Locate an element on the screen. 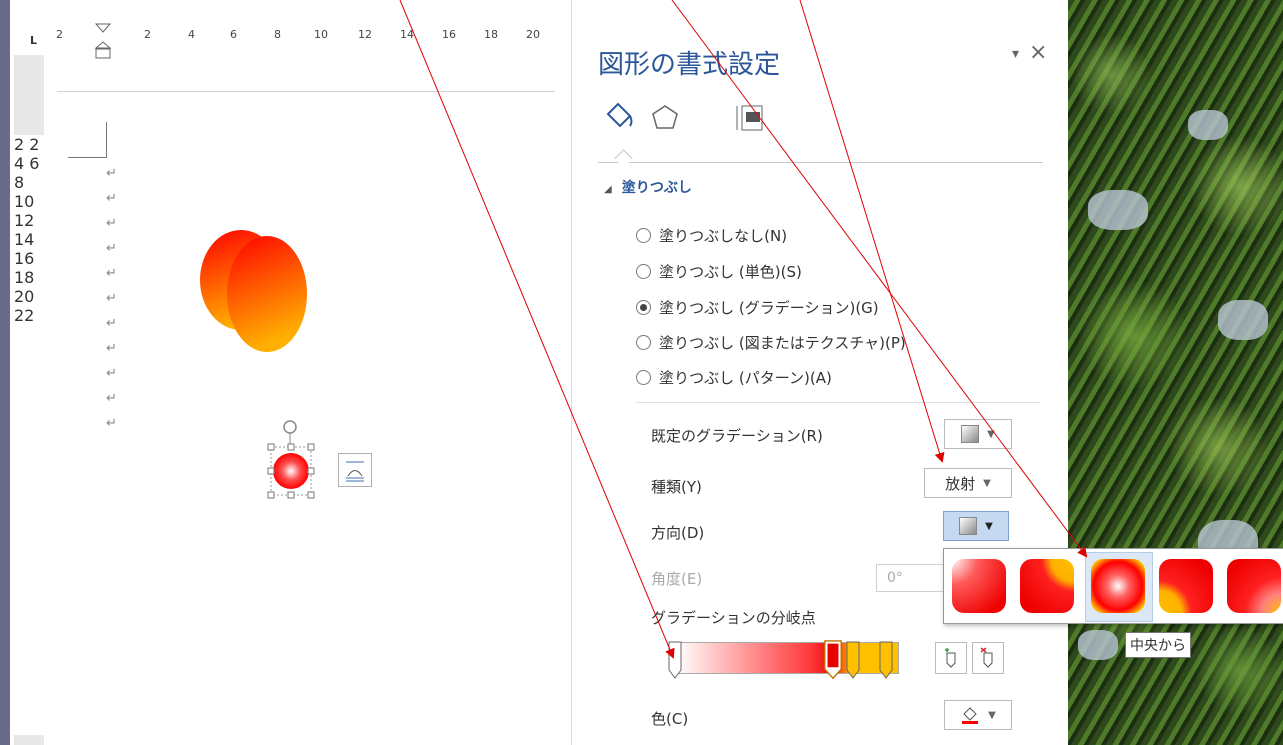 The width and height of the screenshot is (1283, 745). color-dropdown: ▼ is located at coordinates (978, 715).